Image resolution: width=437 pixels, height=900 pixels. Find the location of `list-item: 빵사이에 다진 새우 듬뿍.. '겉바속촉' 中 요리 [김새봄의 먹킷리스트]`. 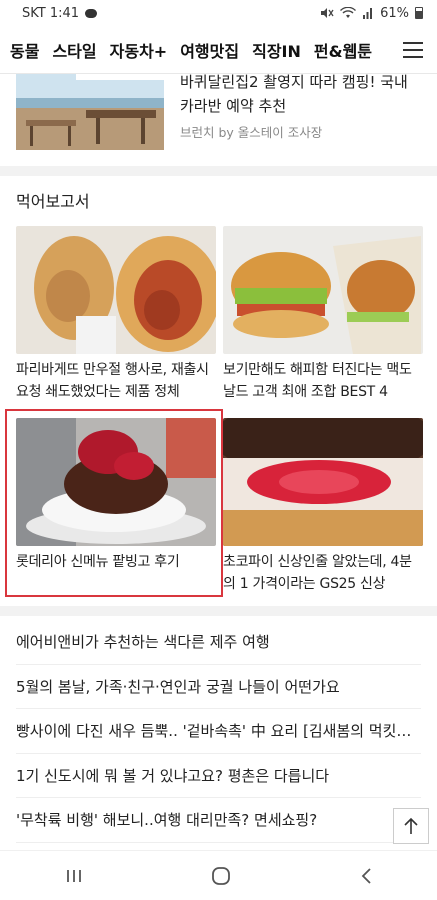

list-item: 빵사이에 다진 새우 듬뿍.. '겉바속촉' 中 요리 [김새봄의 먹킷리스트] is located at coordinates (218, 731).